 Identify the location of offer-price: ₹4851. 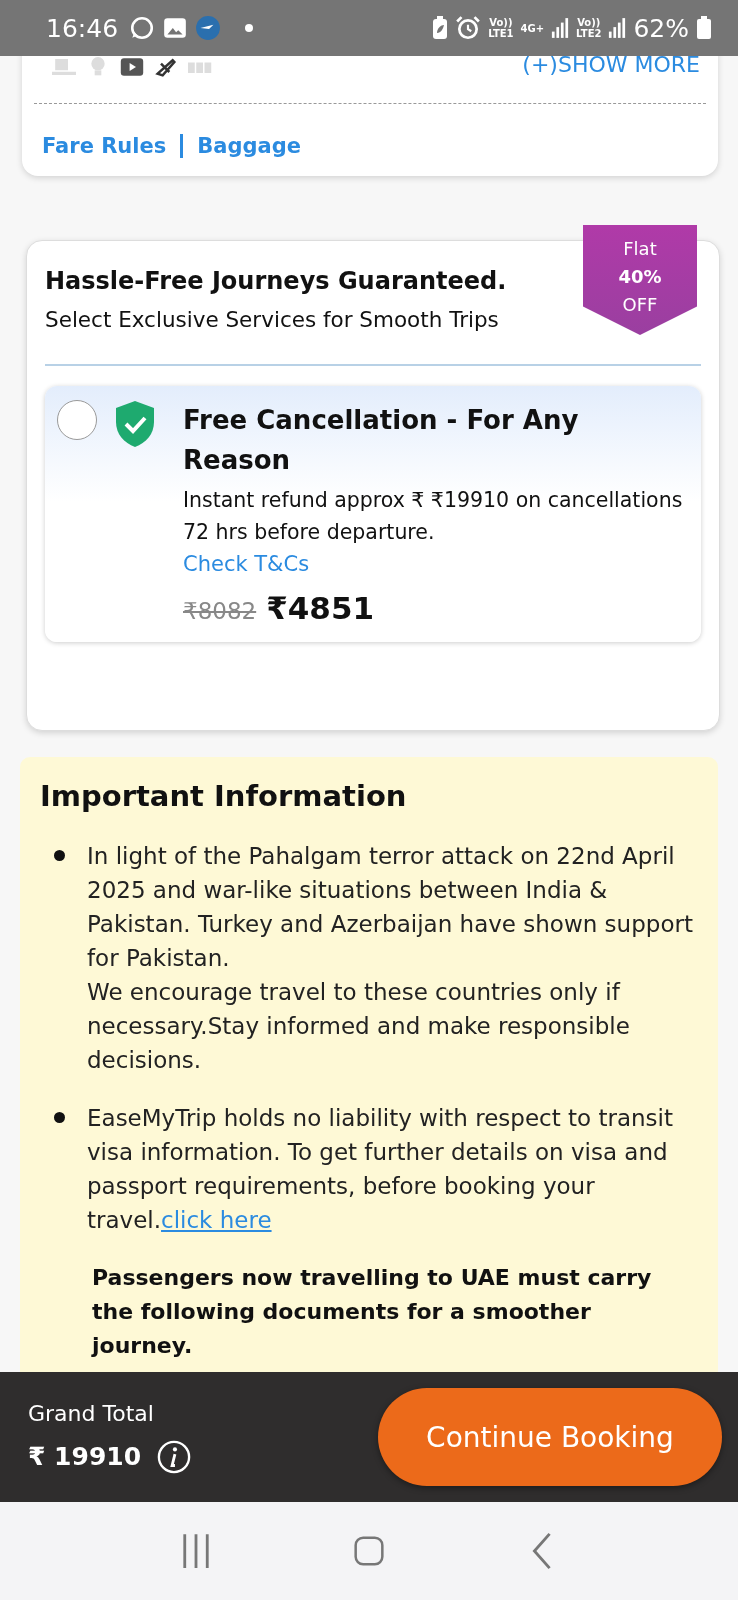
(320, 608).